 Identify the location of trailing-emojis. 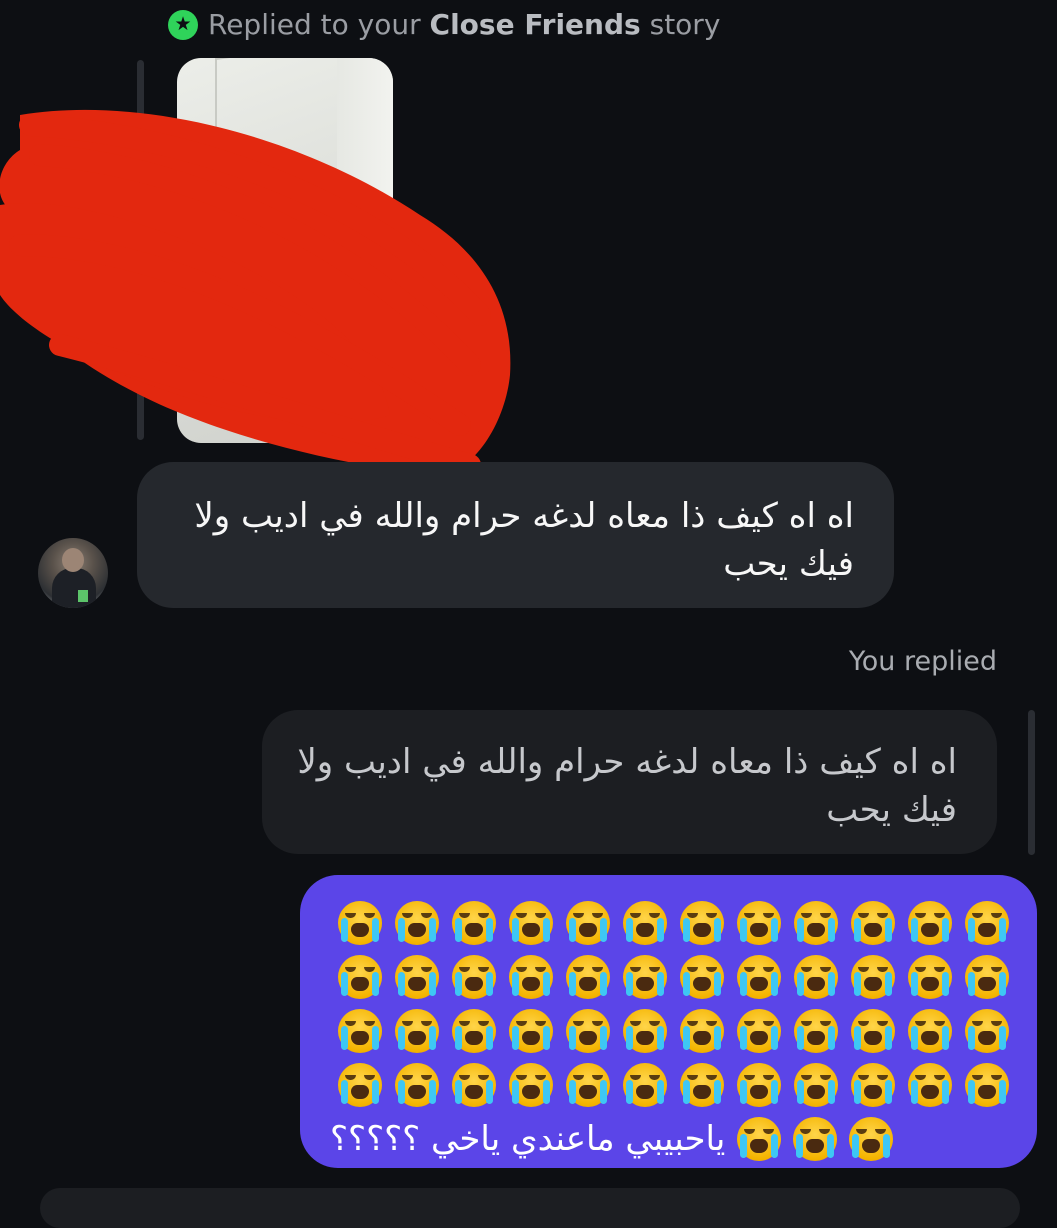
(815, 1139).